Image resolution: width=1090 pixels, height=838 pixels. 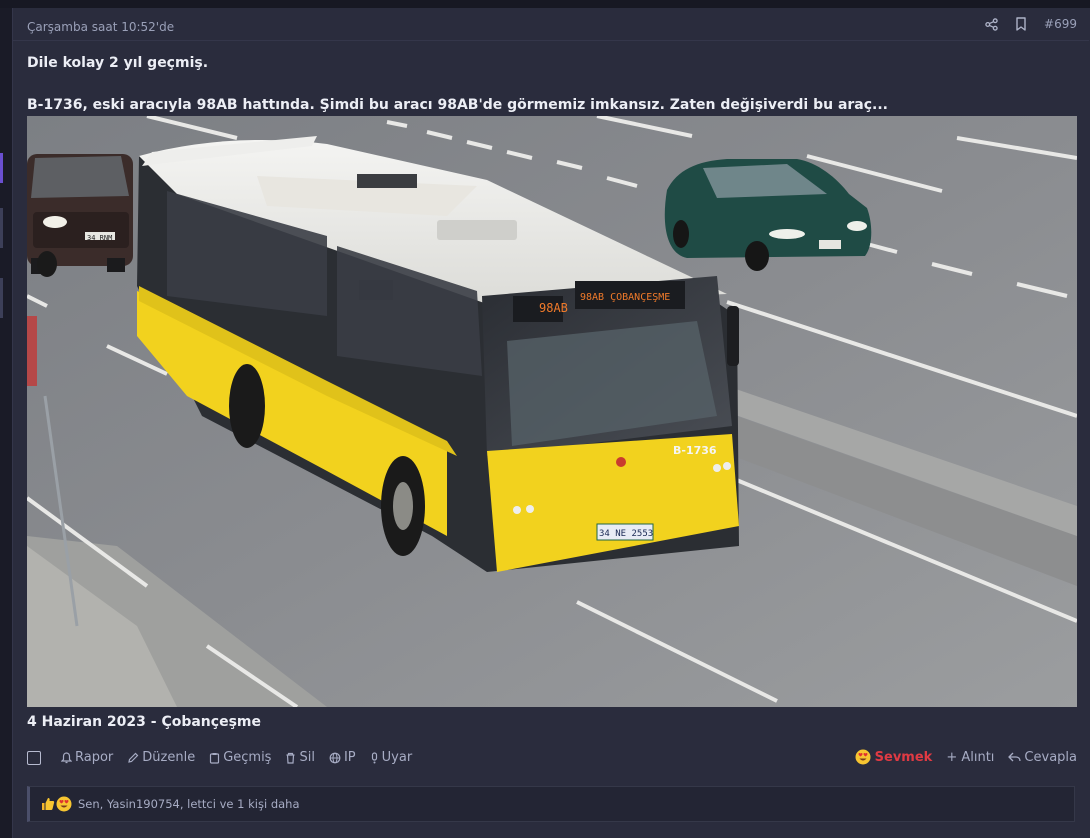 I want to click on suv-license-plate: 34 RNM, so click(x=99, y=238).